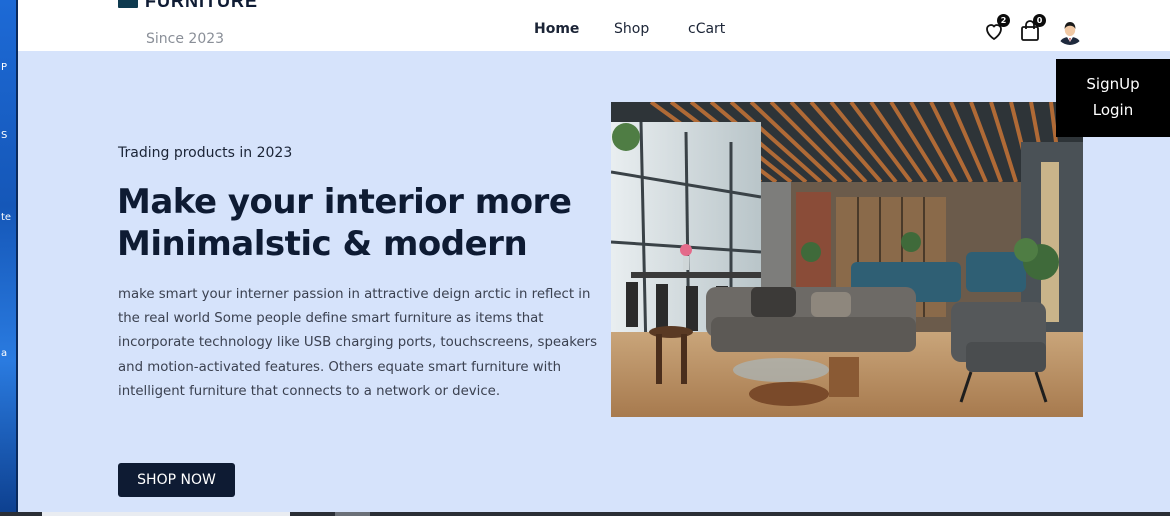 The height and width of the screenshot is (516, 1170). Describe the element at coordinates (4, 67) in the screenshot. I see `desktop-text-fragment: P` at that location.